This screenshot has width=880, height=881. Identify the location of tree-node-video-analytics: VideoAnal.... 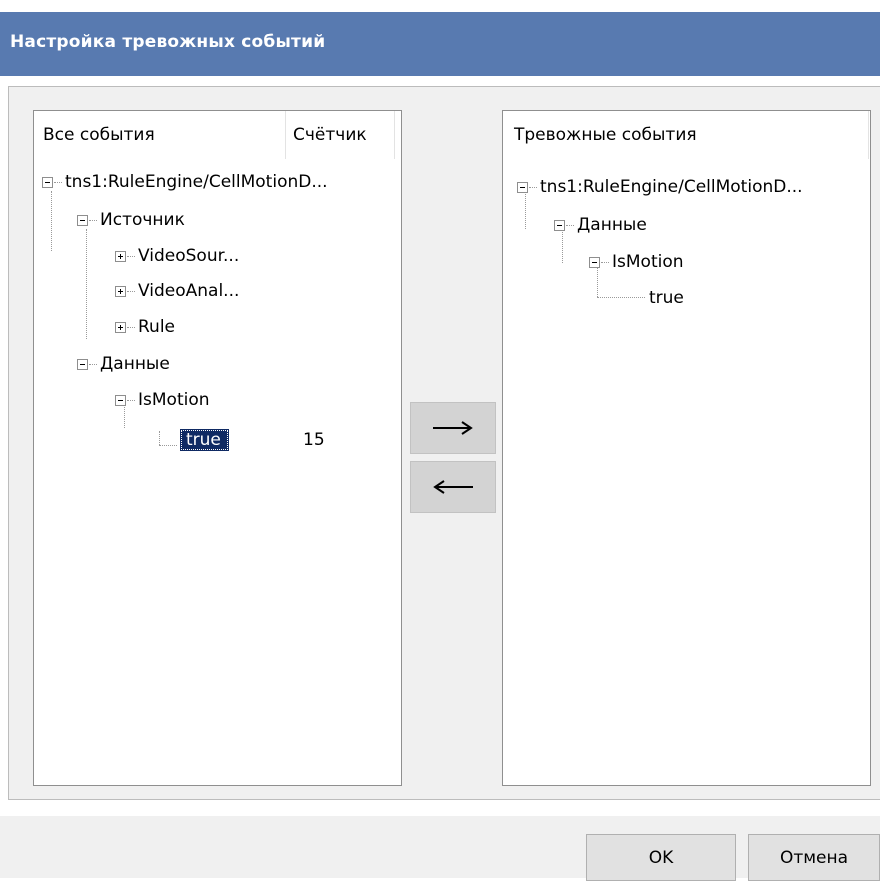
(188, 291).